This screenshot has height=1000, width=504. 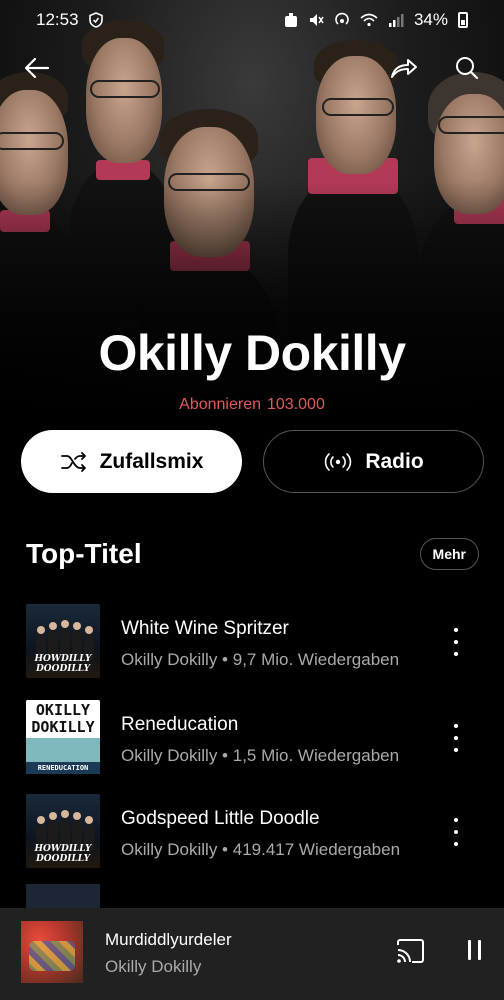 I want to click on now-playing-album-art, so click(x=52, y=952).